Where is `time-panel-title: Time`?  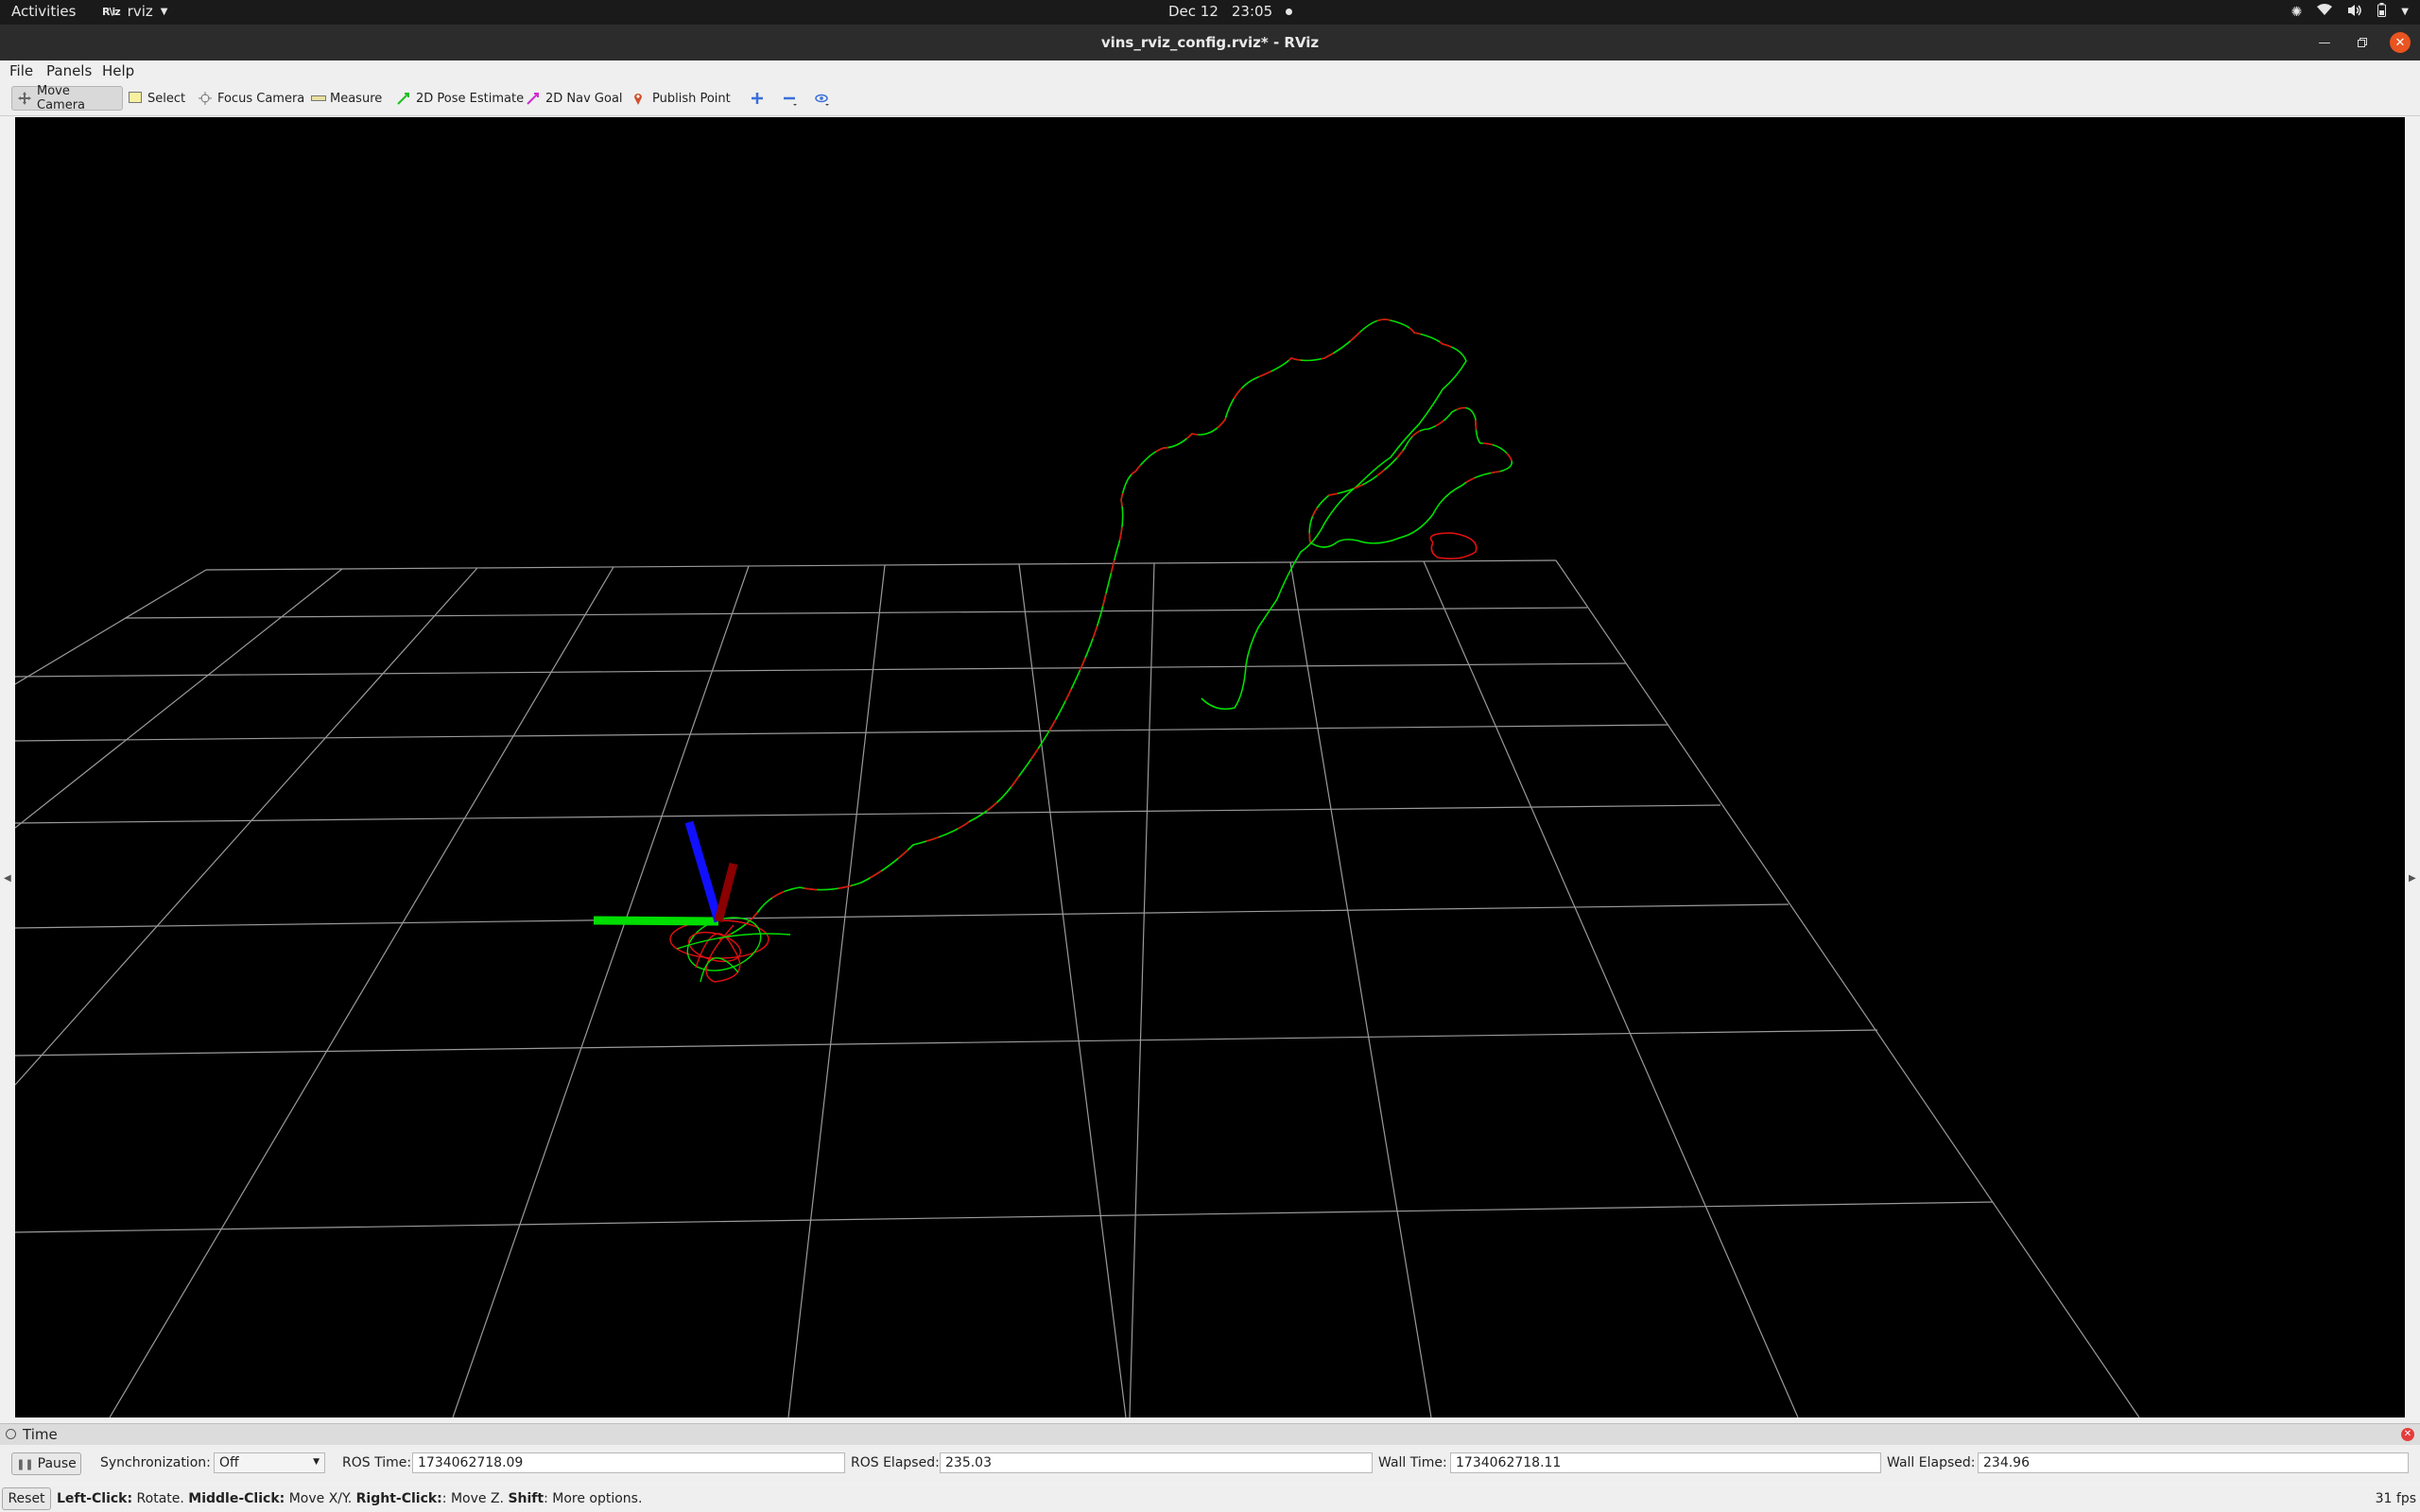
time-panel-title: Time is located at coordinates (40, 1434).